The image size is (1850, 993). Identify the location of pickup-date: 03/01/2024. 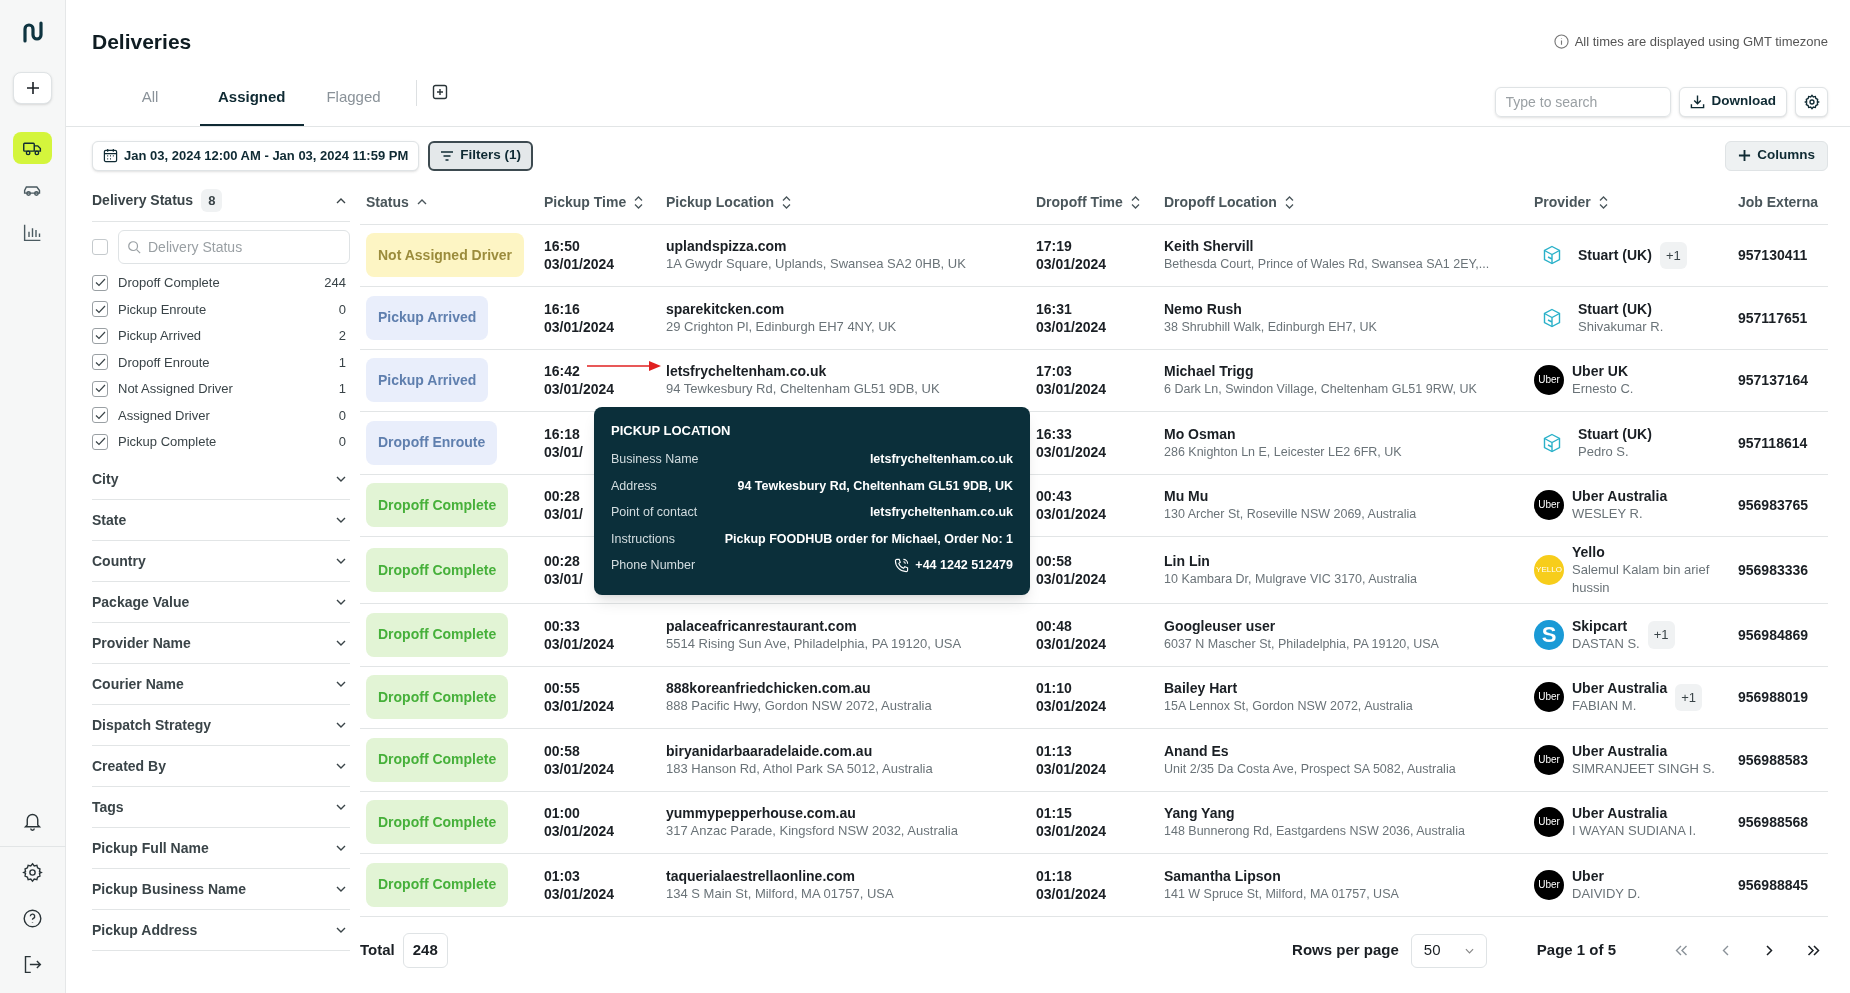
(579, 893).